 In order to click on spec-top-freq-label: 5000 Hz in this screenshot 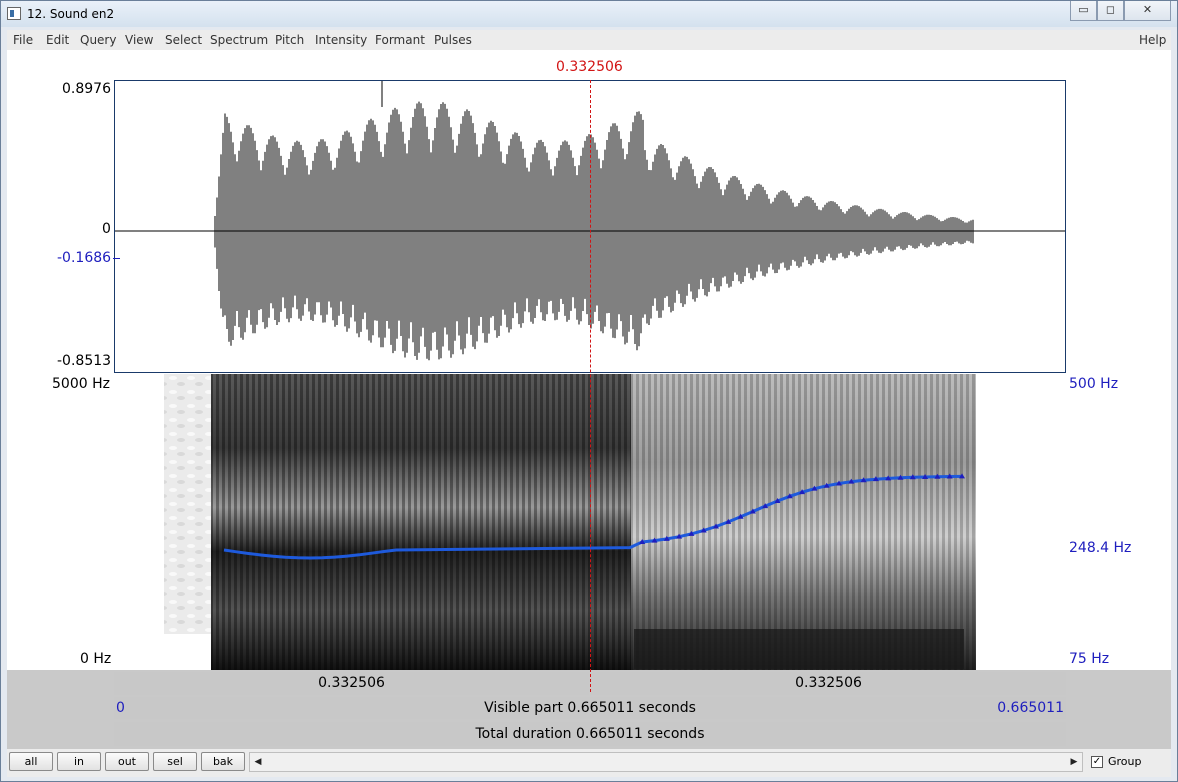, I will do `click(81, 384)`.